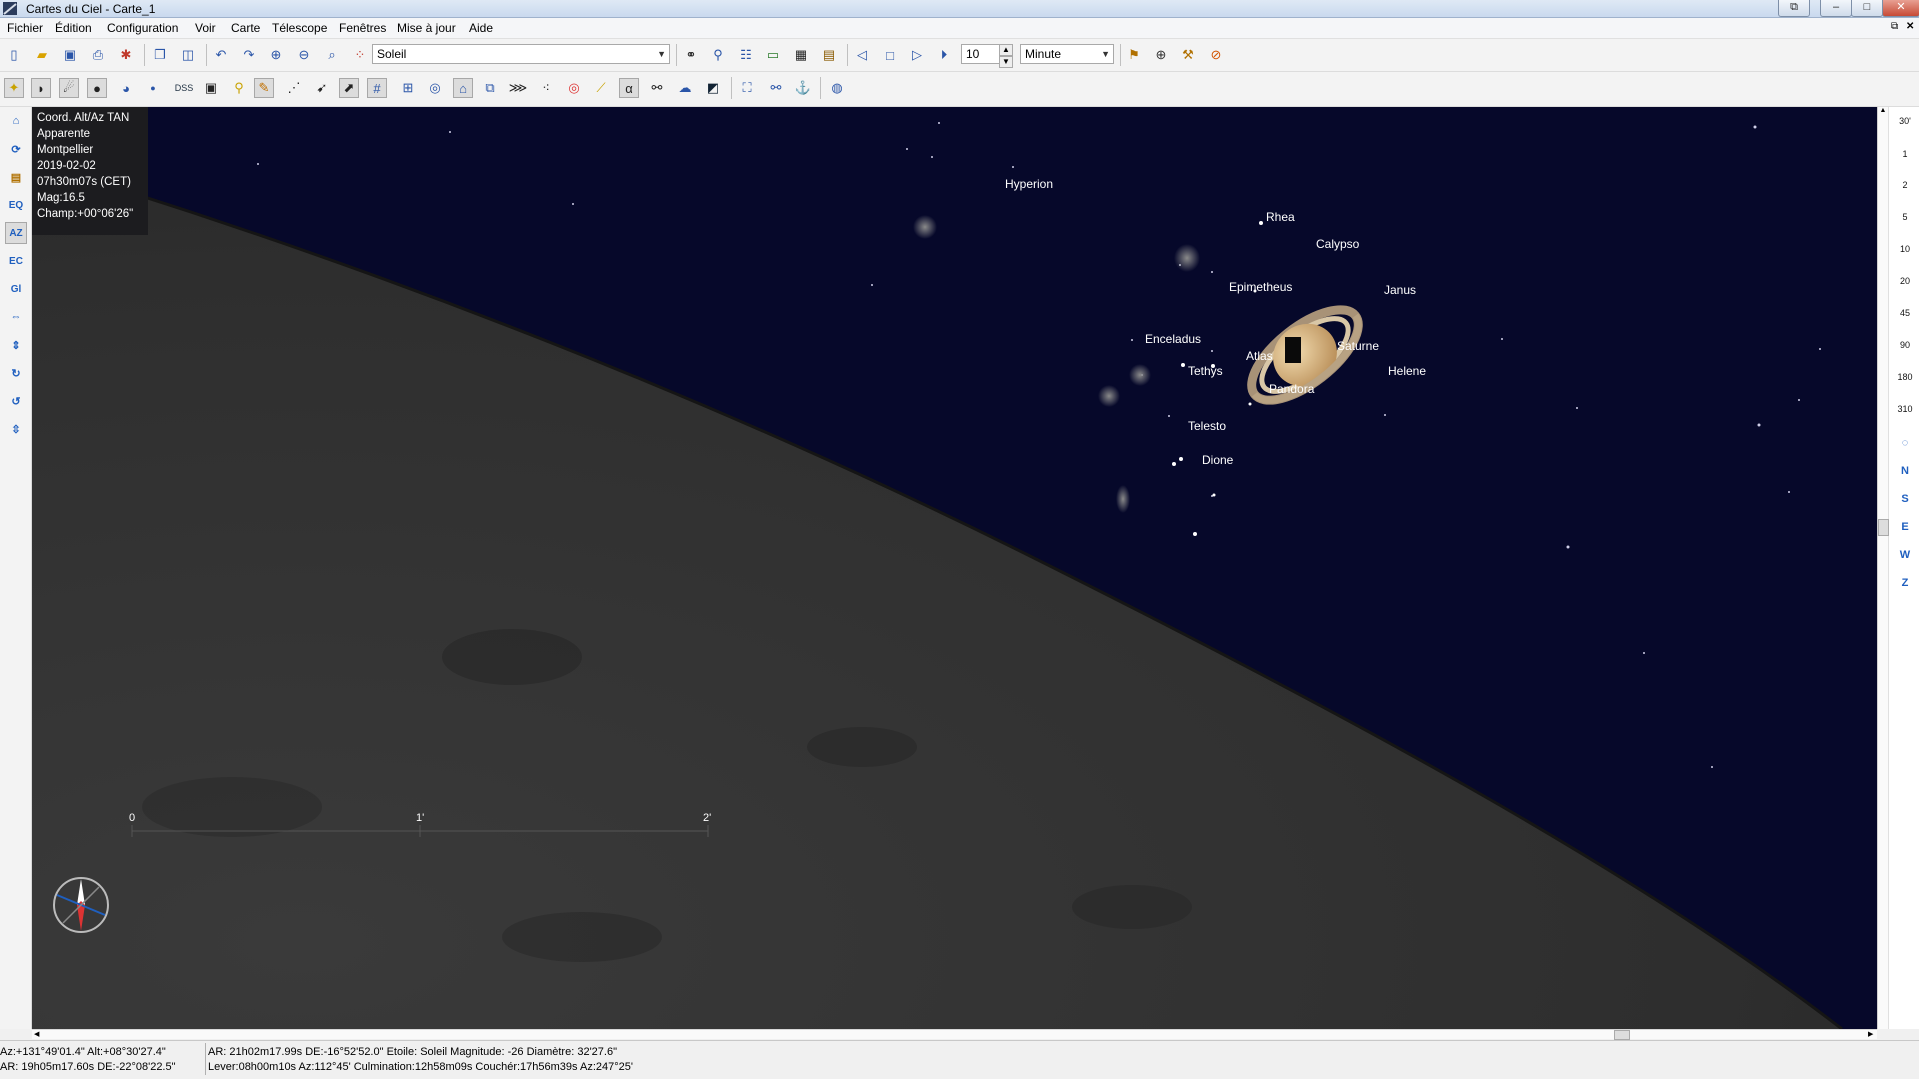  I want to click on pointer-icon: ➹, so click(322, 88).